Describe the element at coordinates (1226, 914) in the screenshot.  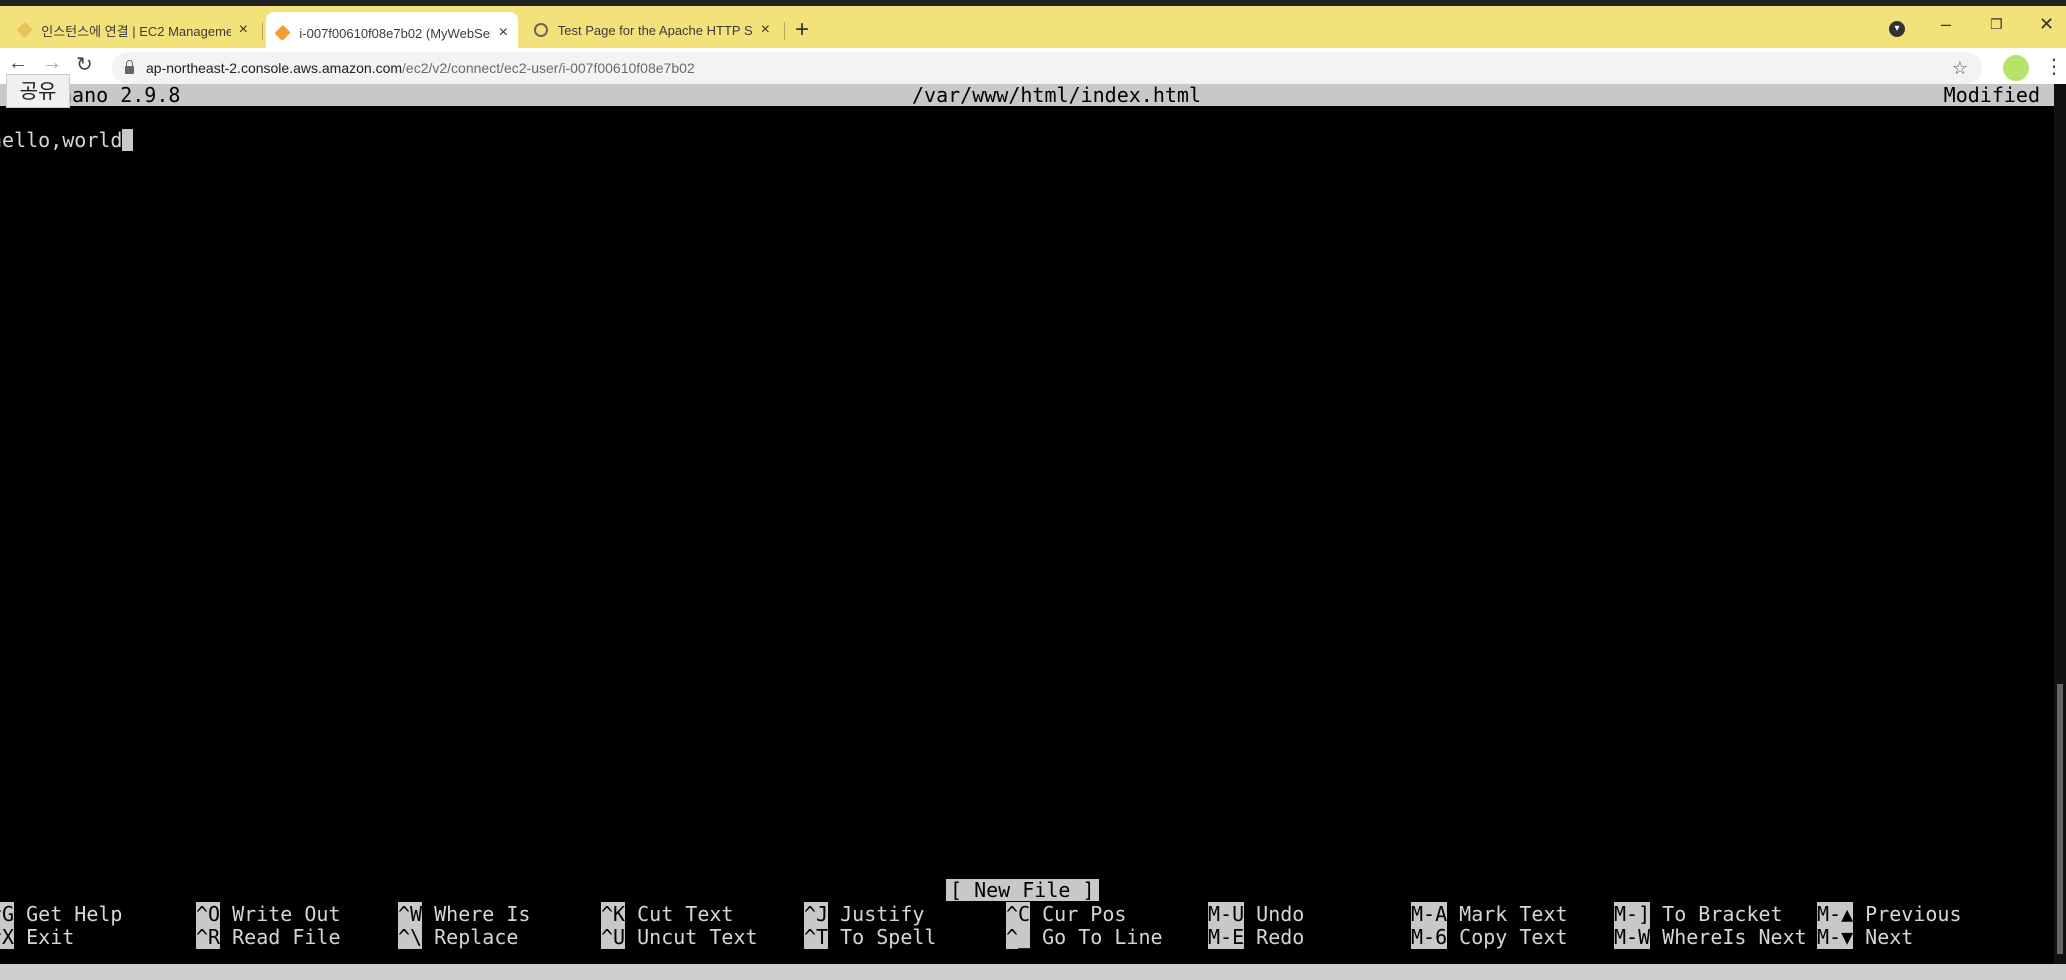
I see `shortcut-key: M-U` at that location.